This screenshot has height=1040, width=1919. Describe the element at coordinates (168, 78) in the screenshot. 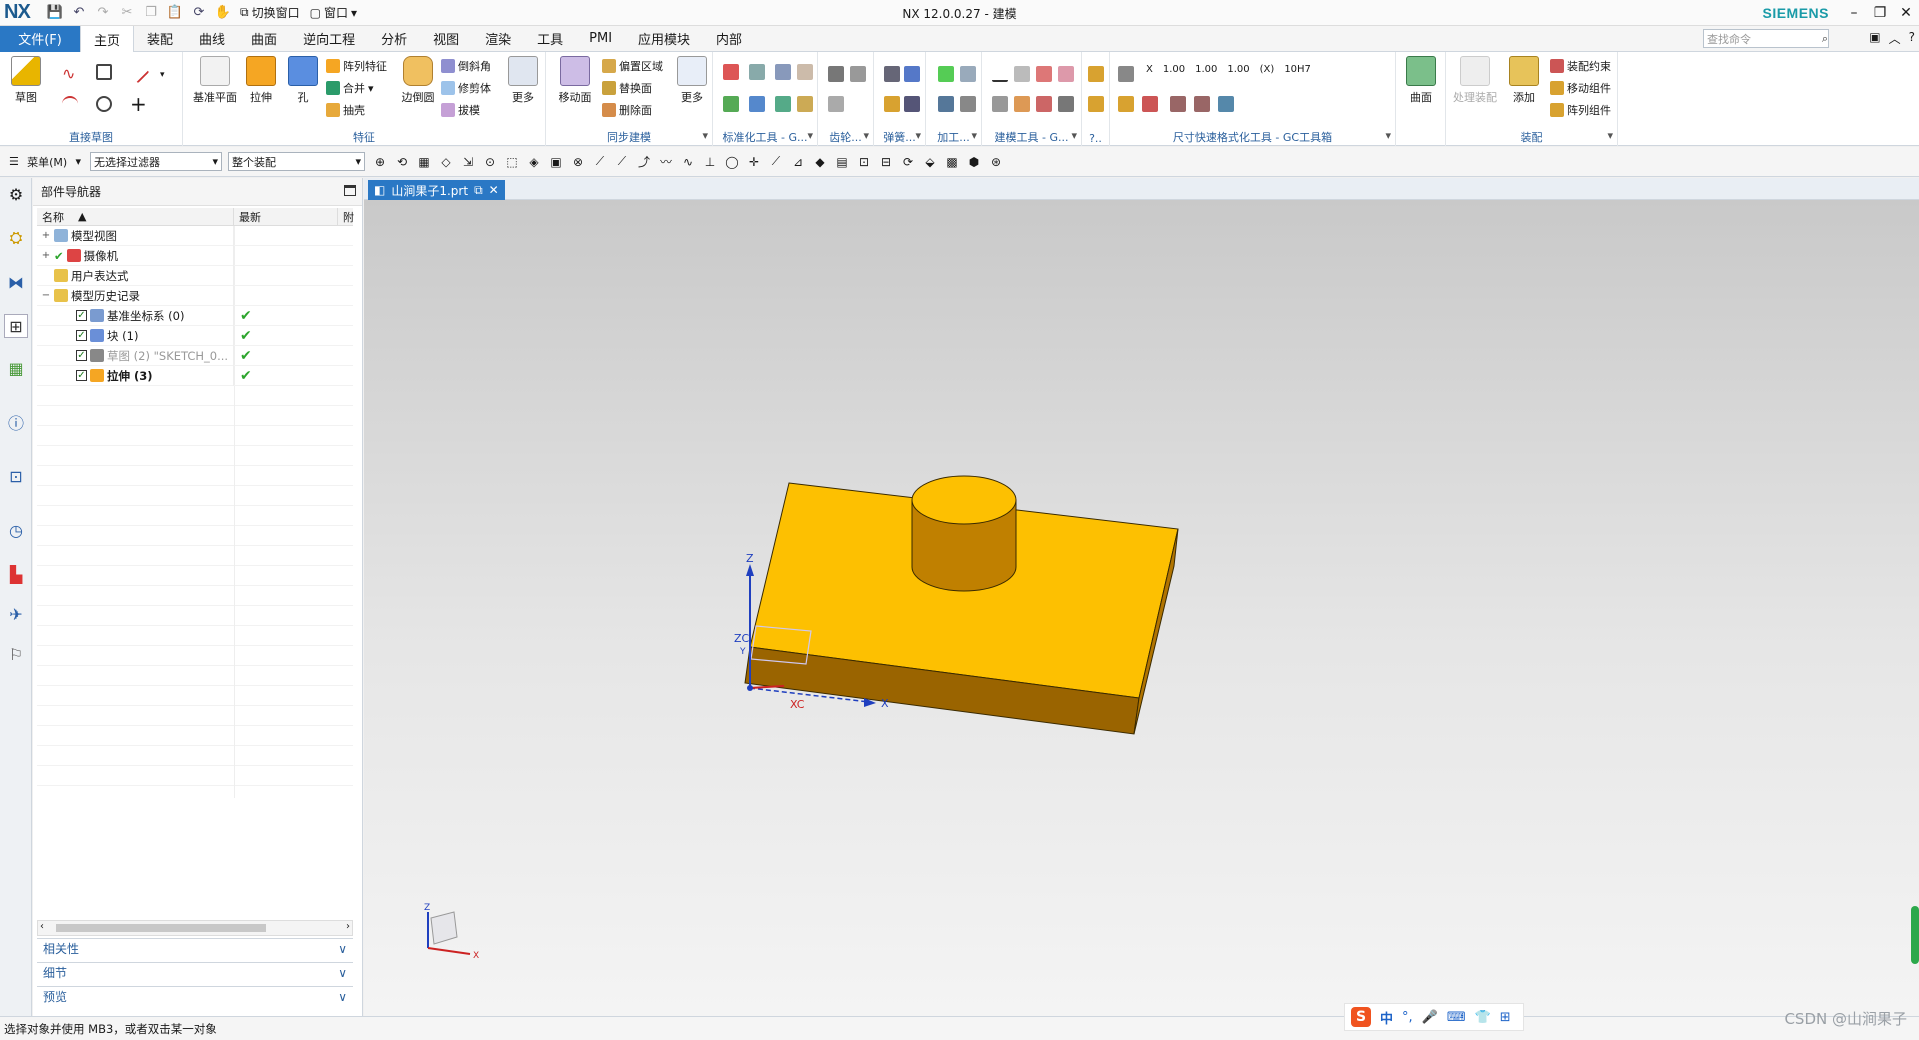

I see `more-sketch-icon: ▾` at that location.